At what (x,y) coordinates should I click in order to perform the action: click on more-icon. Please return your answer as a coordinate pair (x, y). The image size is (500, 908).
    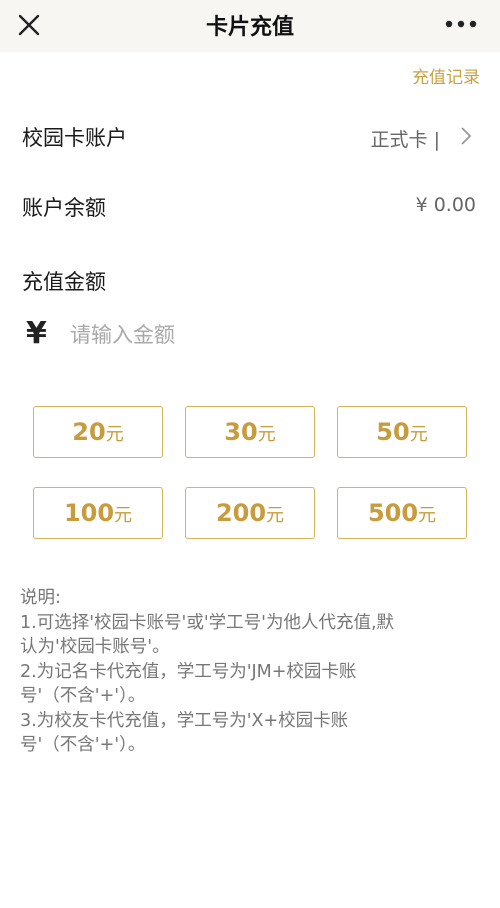
    Looking at the image, I should click on (461, 24).